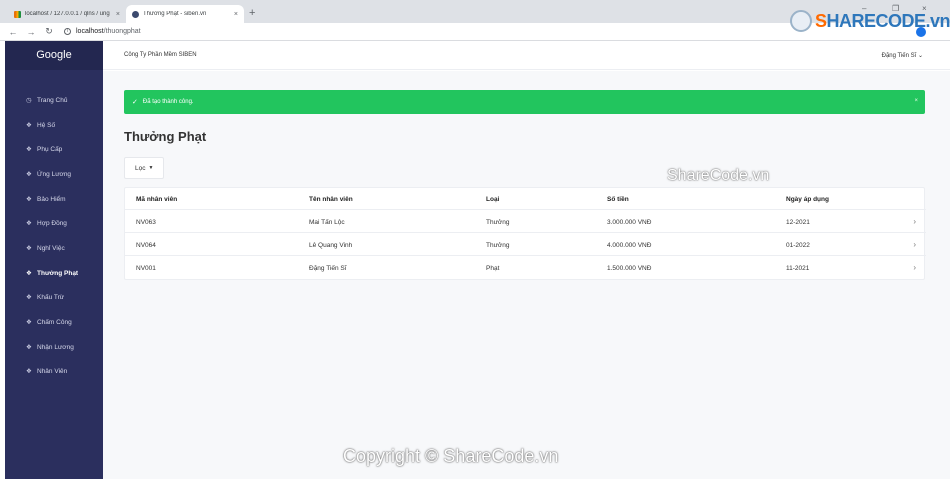 This screenshot has width=950, height=479. What do you see at coordinates (67, 31) in the screenshot?
I see `site-info-icon: i` at bounding box center [67, 31].